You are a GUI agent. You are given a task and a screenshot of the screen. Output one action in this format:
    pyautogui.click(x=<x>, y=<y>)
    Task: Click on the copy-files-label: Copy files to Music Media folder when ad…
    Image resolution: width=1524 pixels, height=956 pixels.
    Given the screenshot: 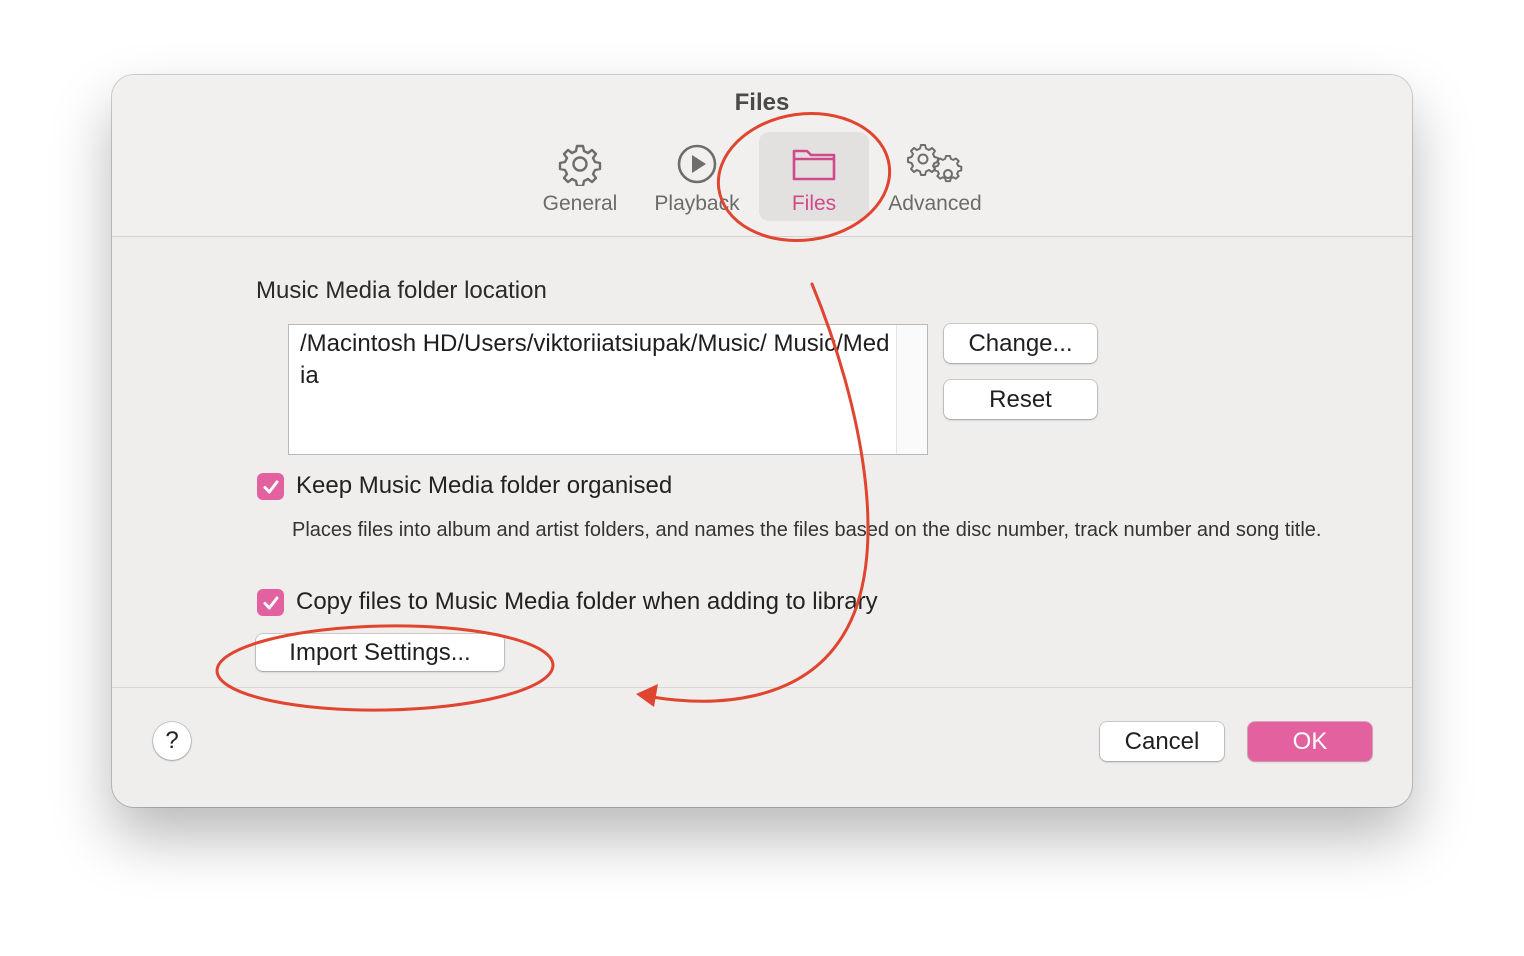 What is the action you would take?
    pyautogui.click(x=587, y=601)
    